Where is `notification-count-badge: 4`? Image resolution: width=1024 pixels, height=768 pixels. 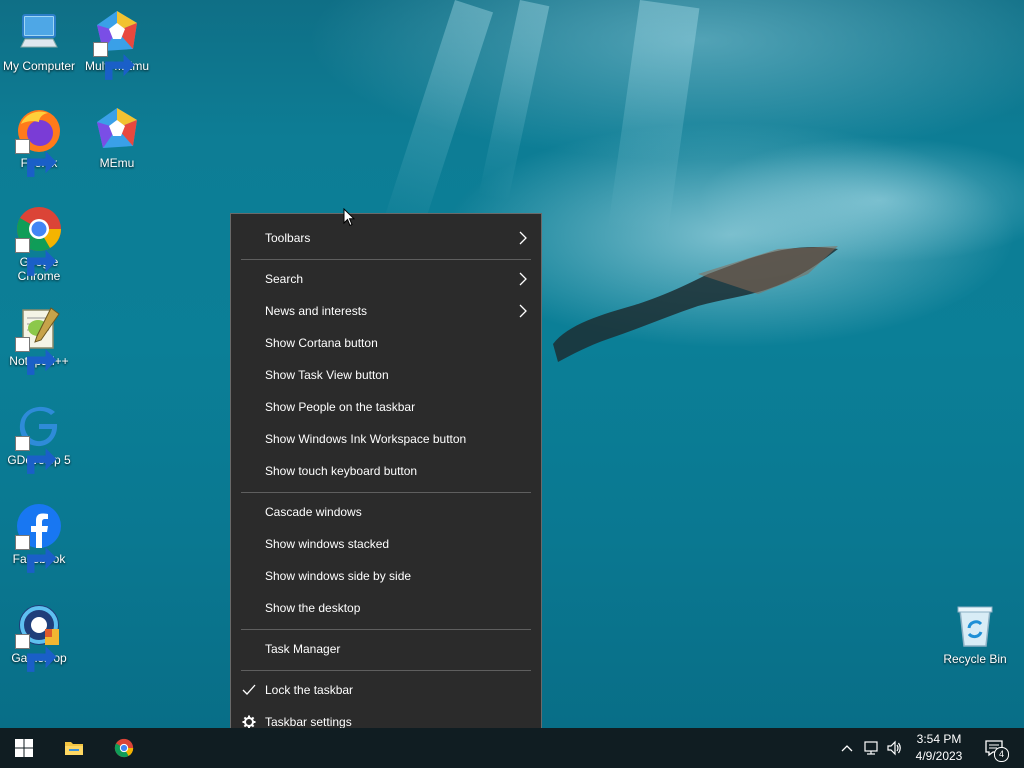
notification-count-badge: 4 is located at coordinates (1001, 754).